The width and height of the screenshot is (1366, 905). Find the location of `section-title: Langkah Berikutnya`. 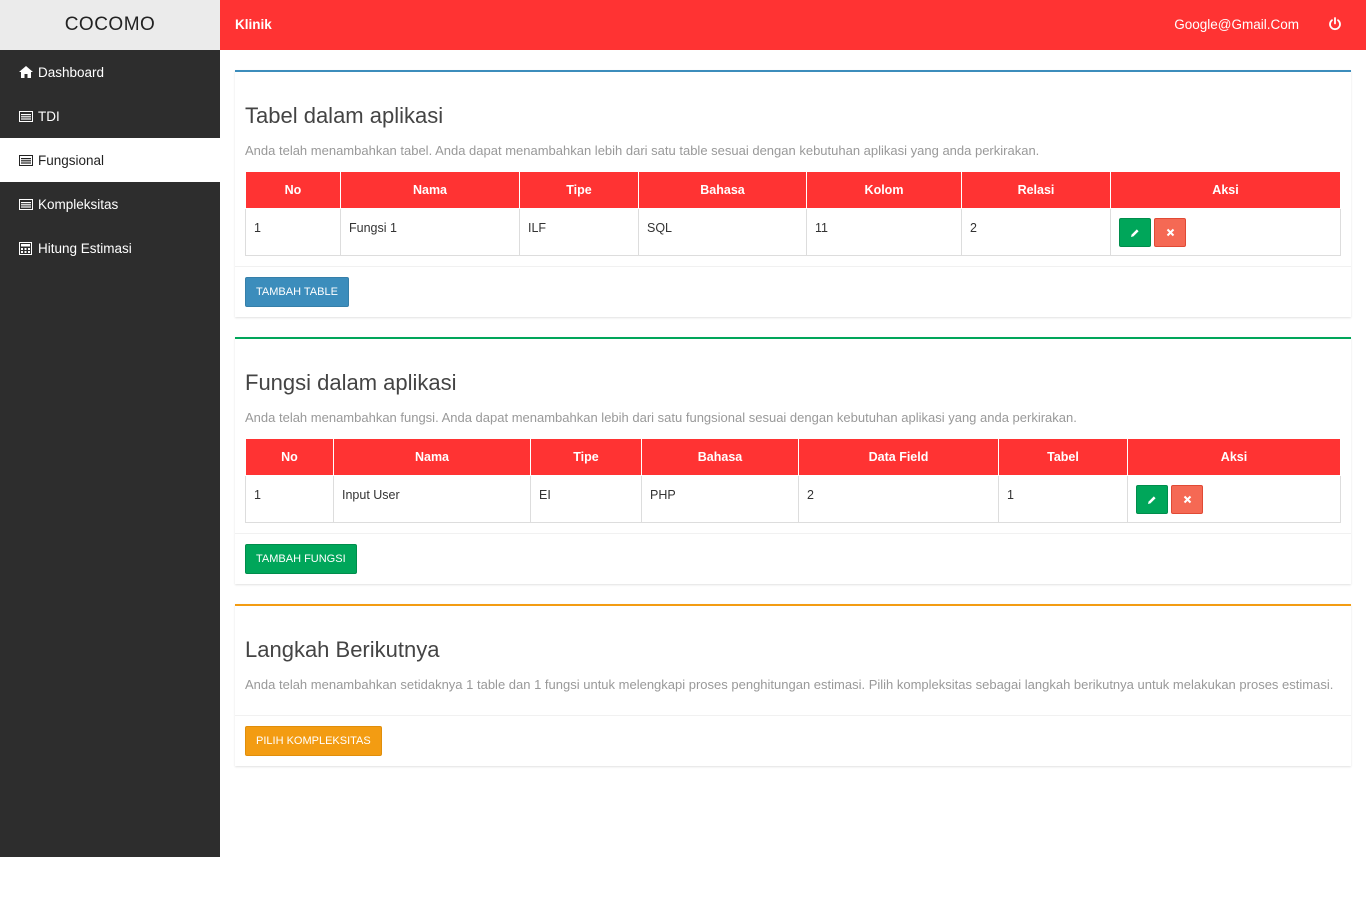

section-title: Langkah Berikutnya is located at coordinates (342, 649).